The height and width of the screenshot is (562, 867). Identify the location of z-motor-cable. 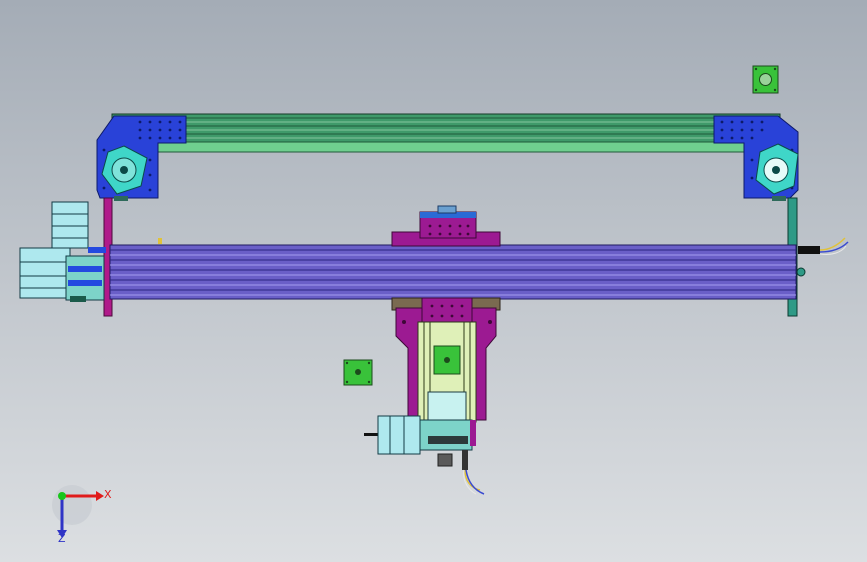
(473, 472).